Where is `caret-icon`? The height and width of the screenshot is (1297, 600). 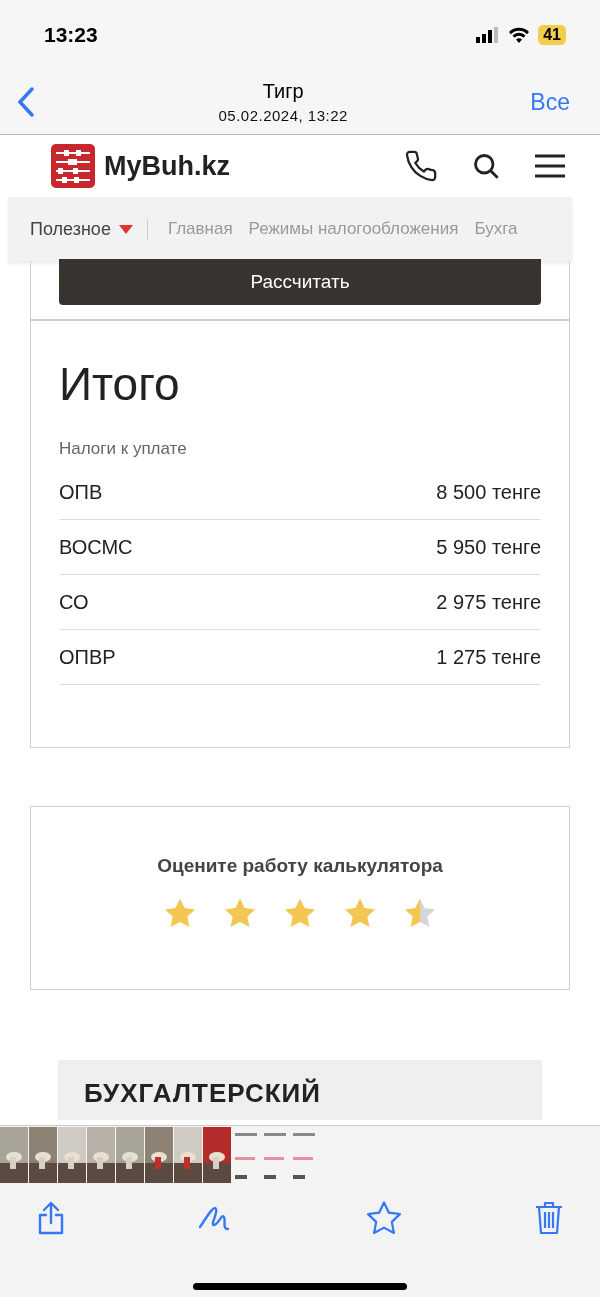 caret-icon is located at coordinates (125, 229).